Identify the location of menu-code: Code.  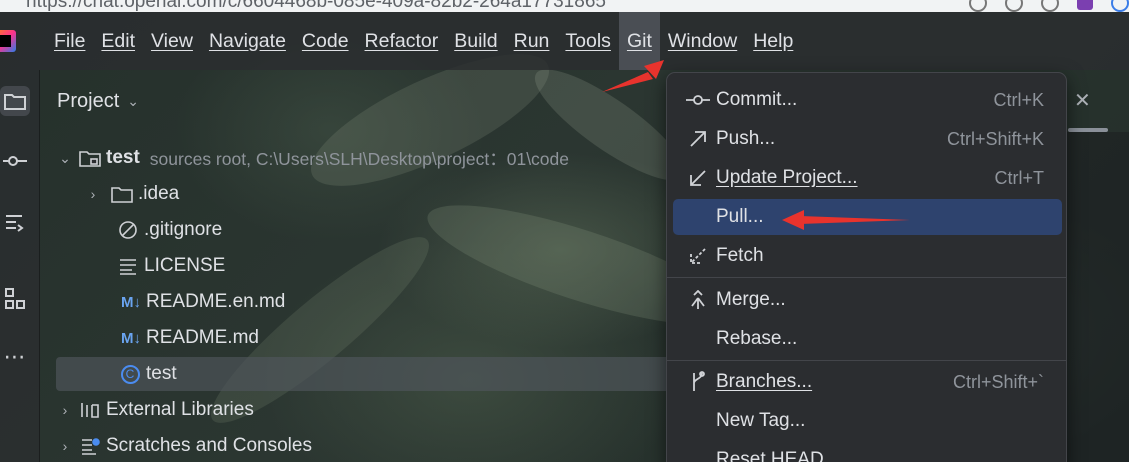
(325, 41).